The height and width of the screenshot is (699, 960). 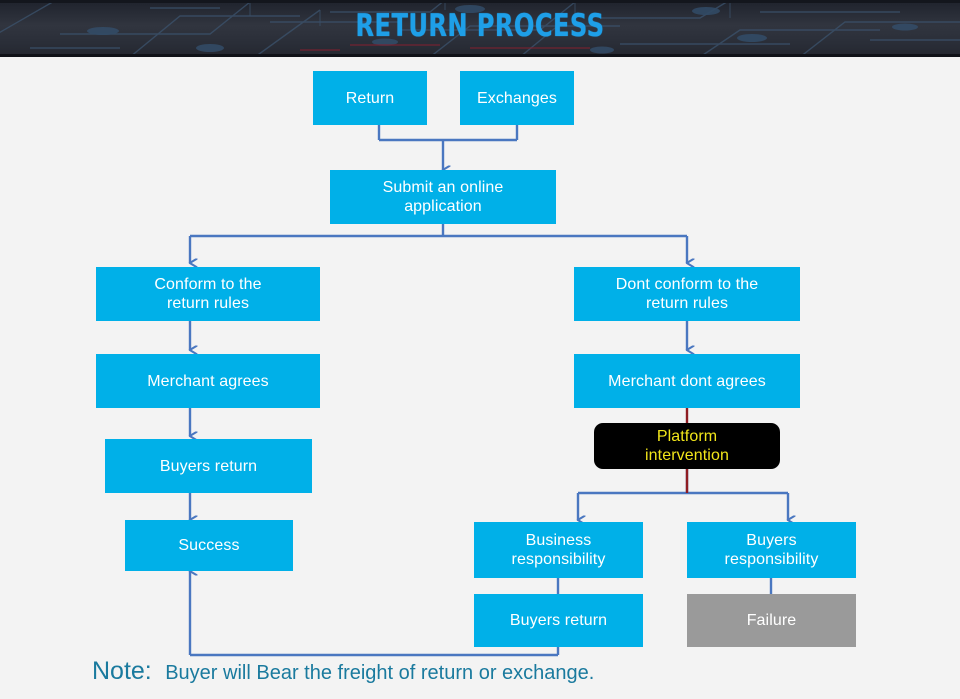 I want to click on node-exchanges-label: Exchanges, so click(x=517, y=98).